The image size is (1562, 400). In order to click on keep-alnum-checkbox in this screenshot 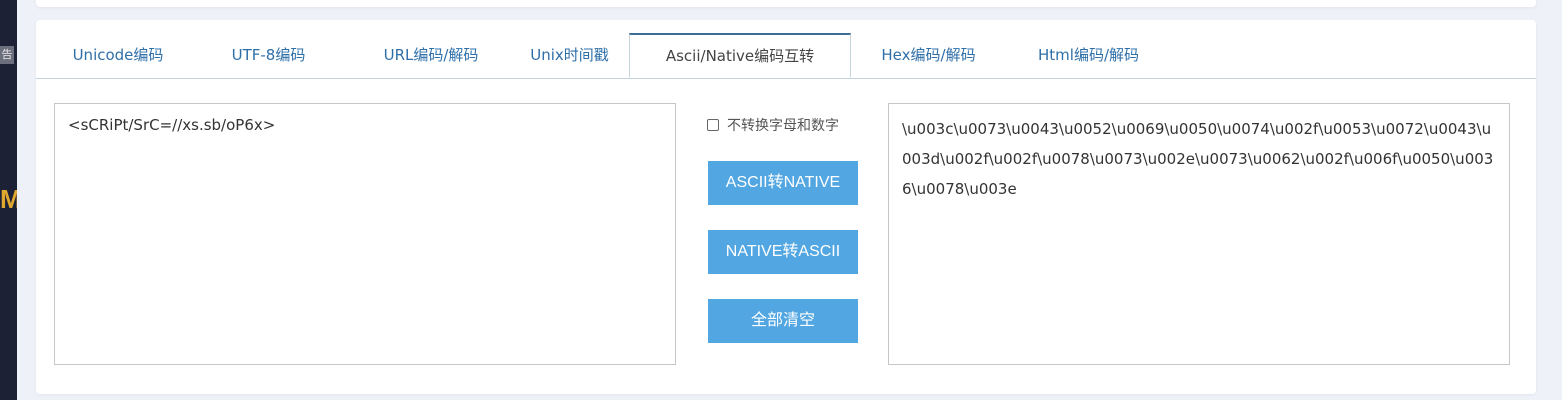, I will do `click(713, 125)`.